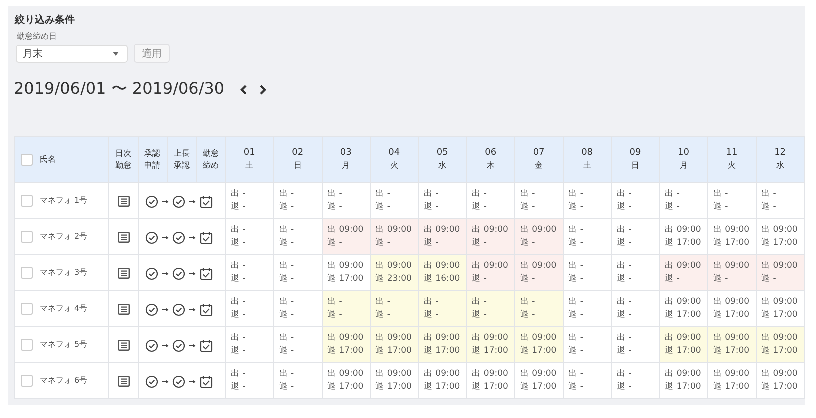 The height and width of the screenshot is (418, 816). Describe the element at coordinates (48, 160) in the screenshot. I see `column-header: 氏名` at that location.